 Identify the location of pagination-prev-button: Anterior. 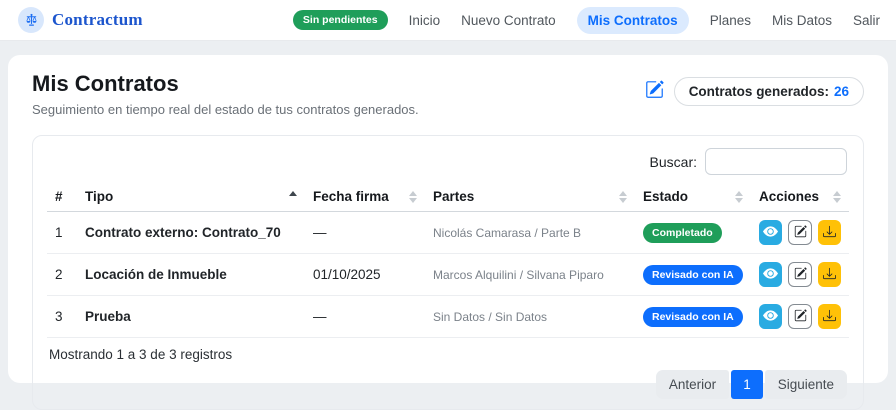
(692, 384).